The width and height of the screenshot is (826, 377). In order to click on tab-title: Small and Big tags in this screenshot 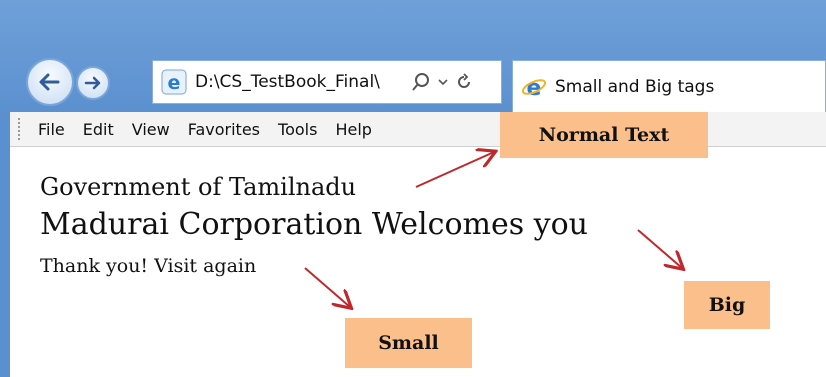, I will do `click(635, 86)`.